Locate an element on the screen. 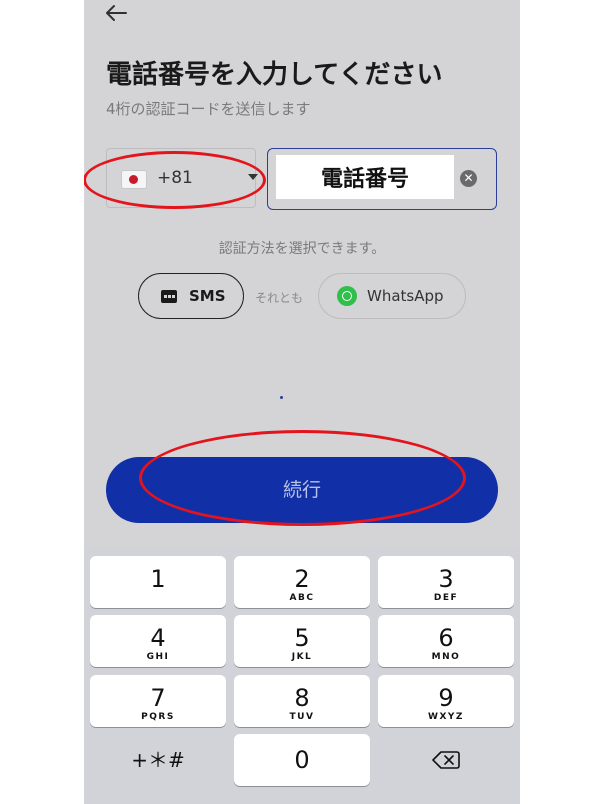 Image resolution: width=604 pixels, height=804 pixels. key-number: 8 is located at coordinates (302, 698).